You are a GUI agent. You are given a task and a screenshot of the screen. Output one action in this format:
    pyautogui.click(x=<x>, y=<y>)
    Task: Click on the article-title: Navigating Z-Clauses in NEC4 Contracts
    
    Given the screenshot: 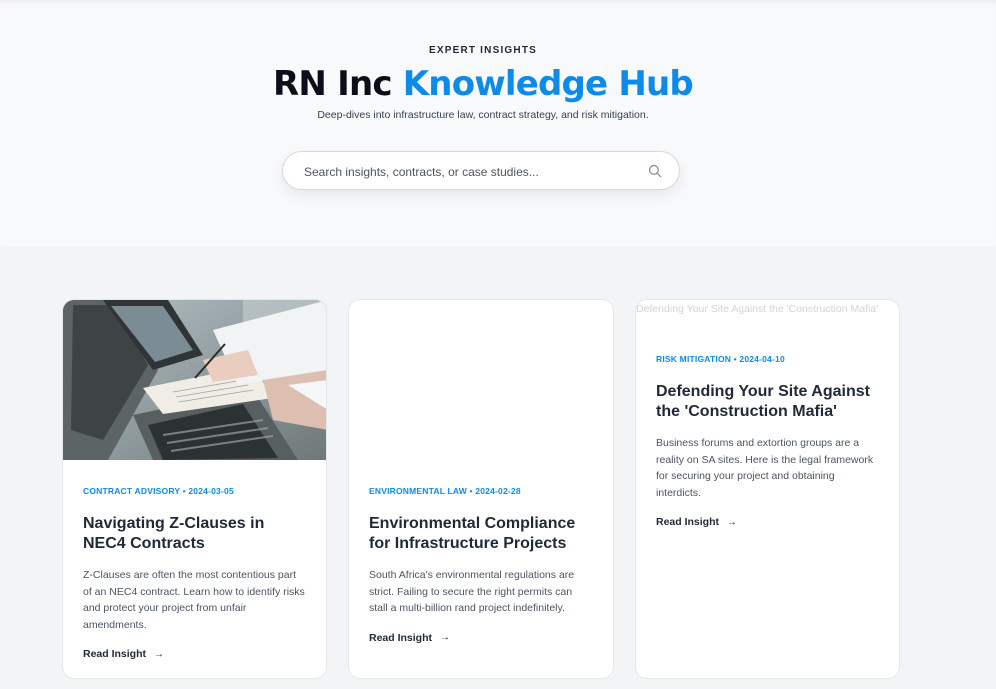 What is the action you would take?
    pyautogui.click(x=194, y=534)
    